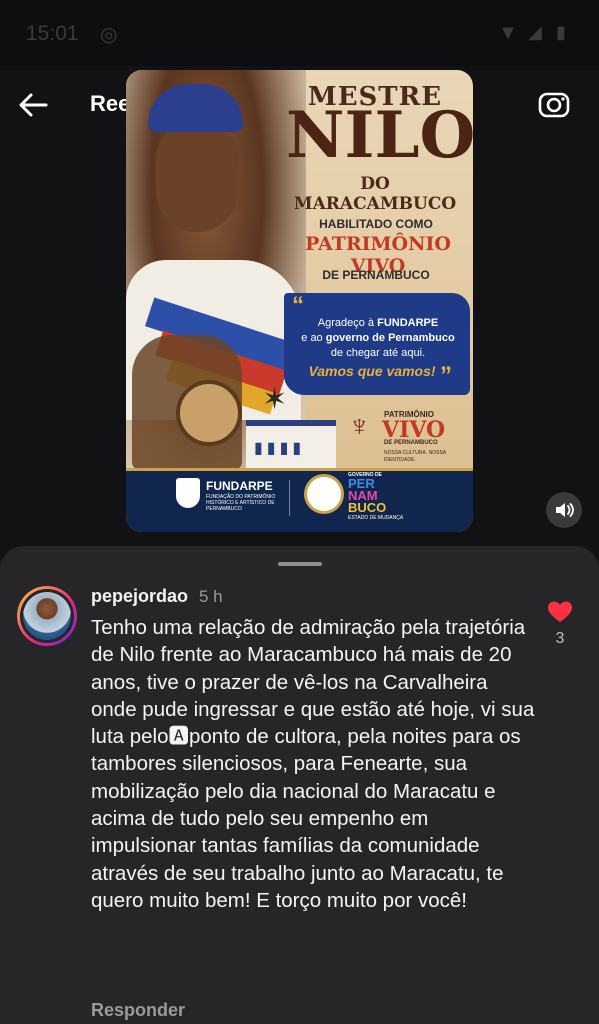 The height and width of the screenshot is (1024, 599). Describe the element at coordinates (280, 448) in the screenshot. I see `poster-church-windows: ▮▮▮▮` at that location.